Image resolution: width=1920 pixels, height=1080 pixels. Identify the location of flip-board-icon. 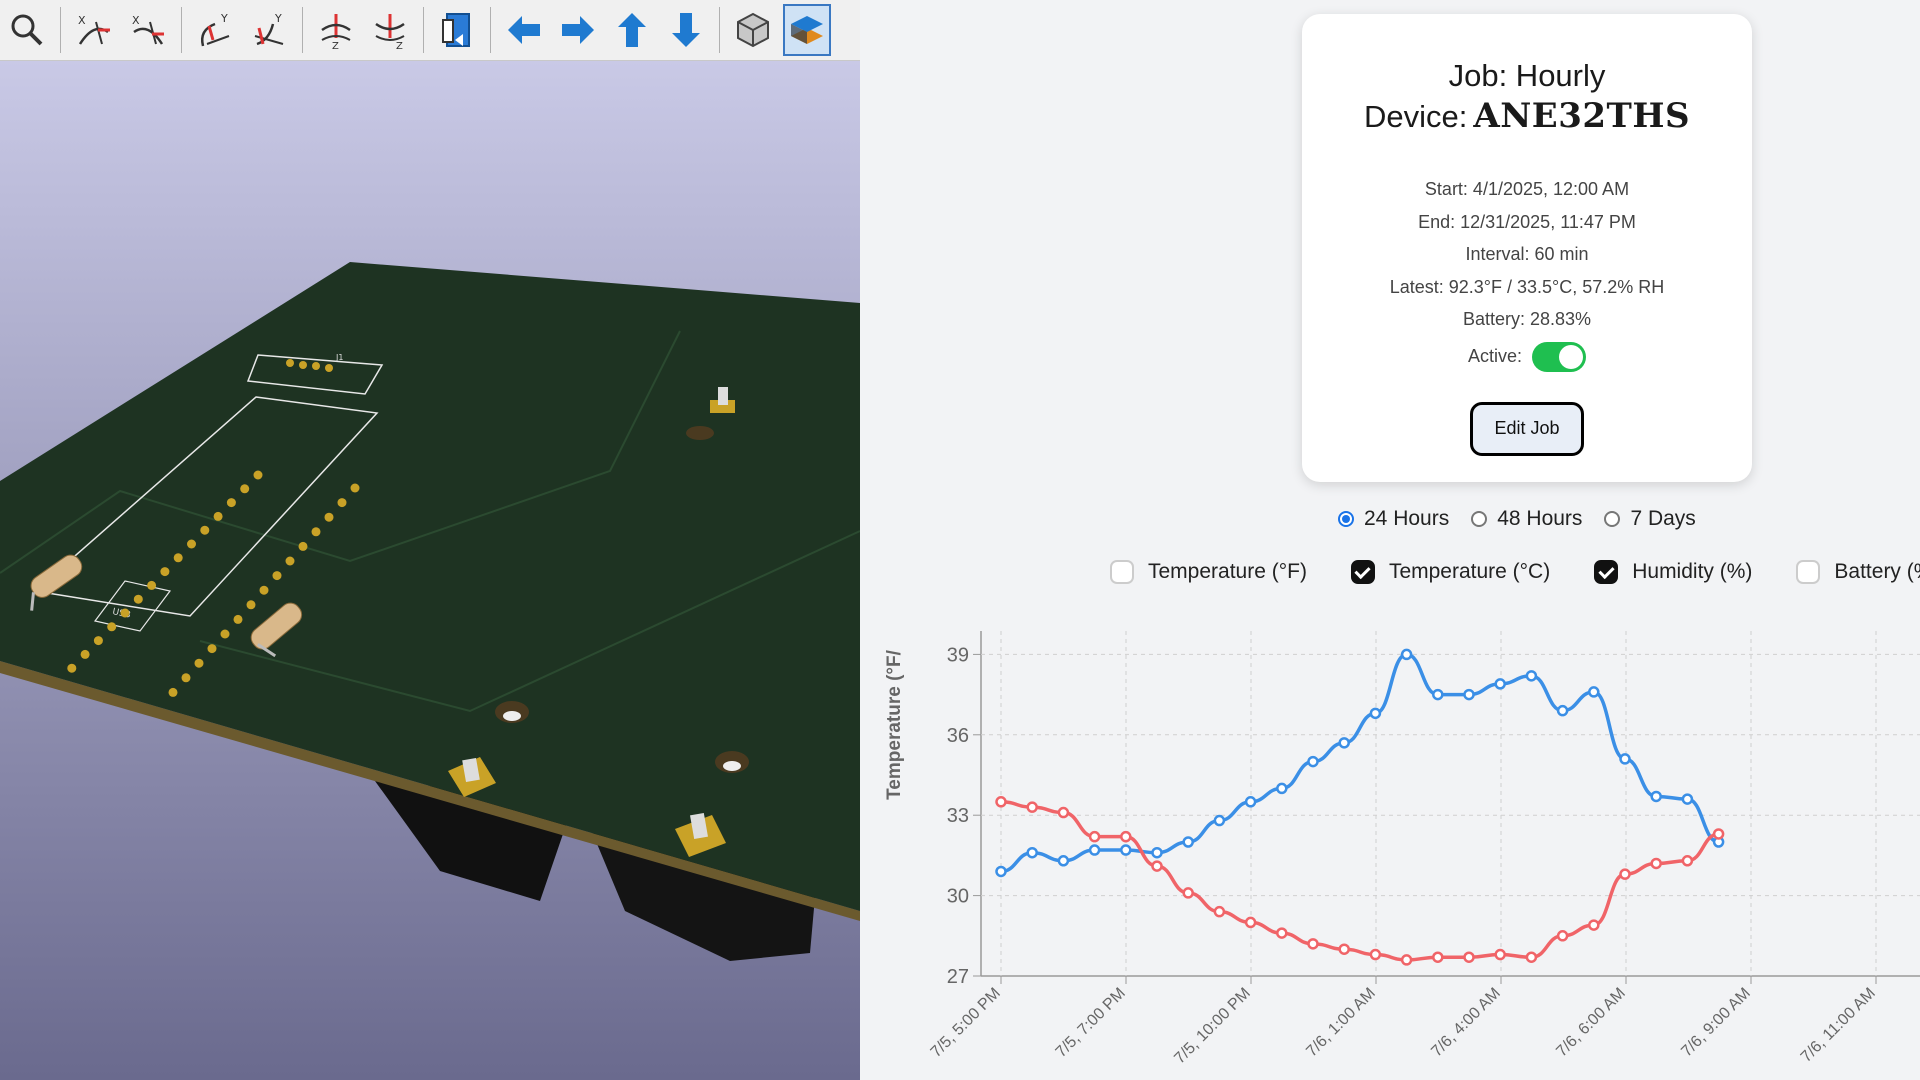
(456, 30).